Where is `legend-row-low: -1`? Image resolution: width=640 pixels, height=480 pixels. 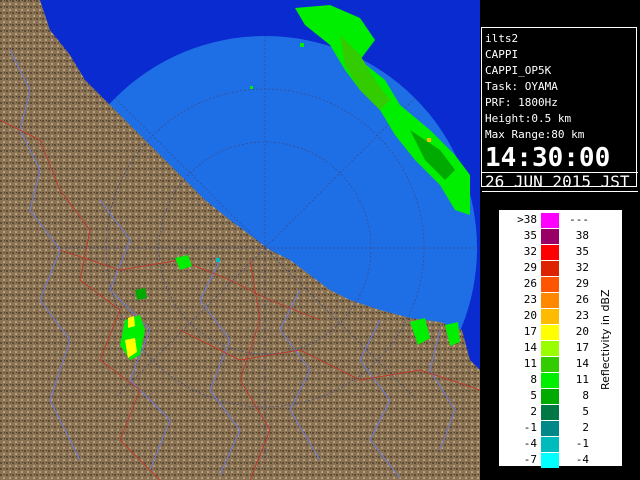 legend-row-low: -1 is located at coordinates (530, 427).